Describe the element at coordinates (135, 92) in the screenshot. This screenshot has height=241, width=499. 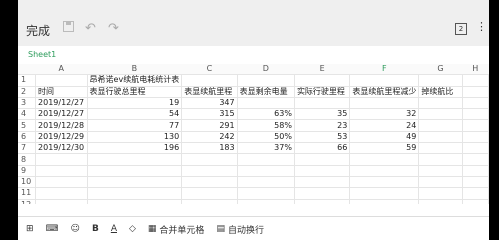
I see `cell-b: 表显行驶总里程` at that location.